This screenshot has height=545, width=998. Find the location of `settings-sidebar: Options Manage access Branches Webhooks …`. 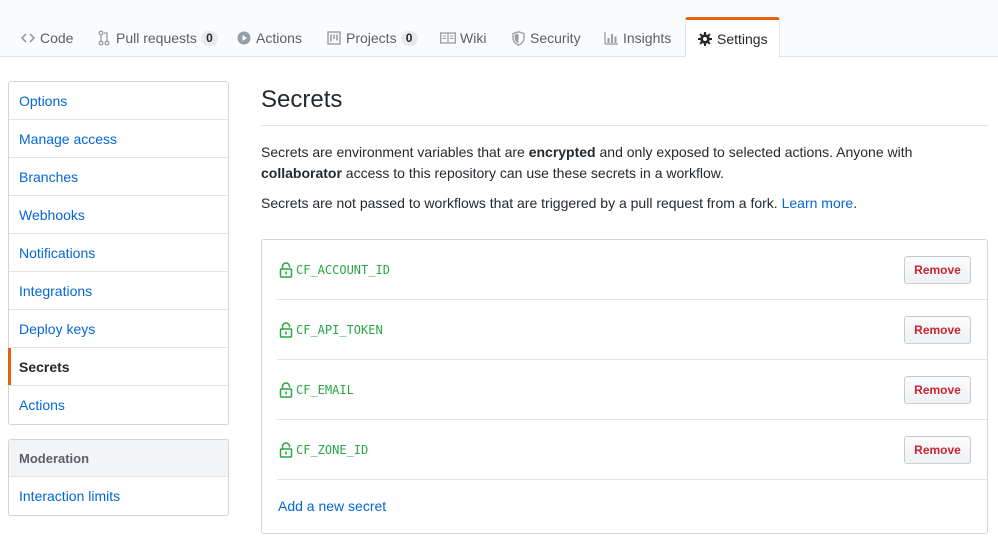

settings-sidebar: Options Manage access Branches Webhooks … is located at coordinates (118, 253).